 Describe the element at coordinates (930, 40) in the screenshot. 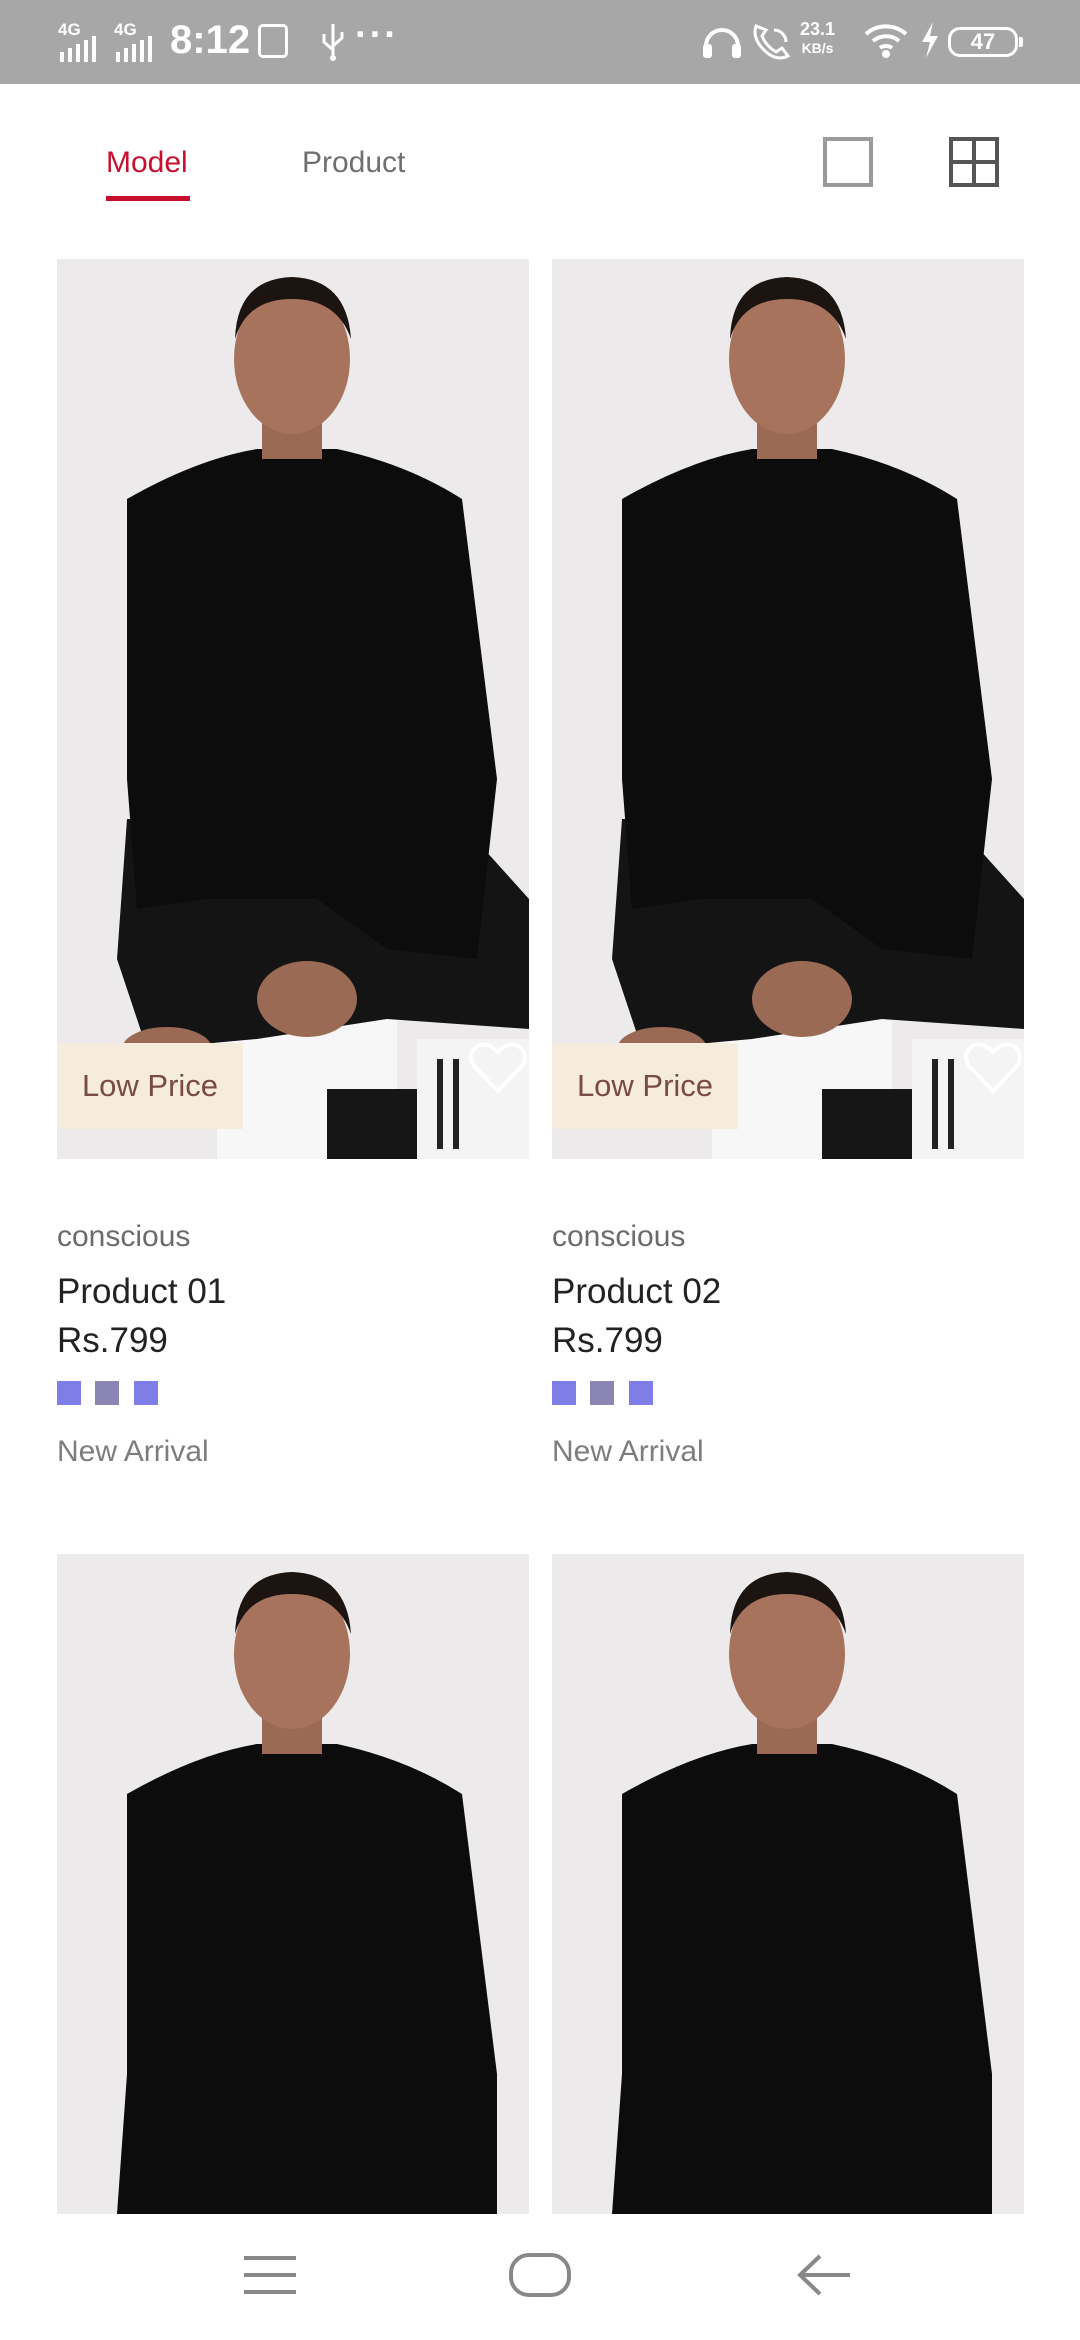

I see `charging-icon` at that location.